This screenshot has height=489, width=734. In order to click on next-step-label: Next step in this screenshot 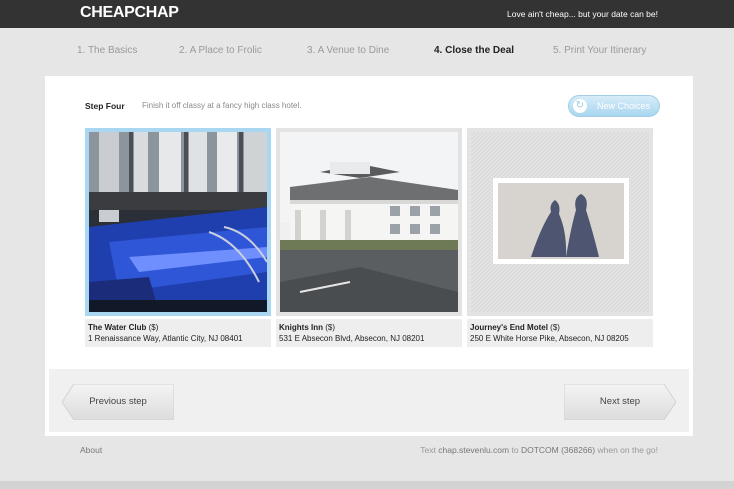, I will do `click(620, 401)`.